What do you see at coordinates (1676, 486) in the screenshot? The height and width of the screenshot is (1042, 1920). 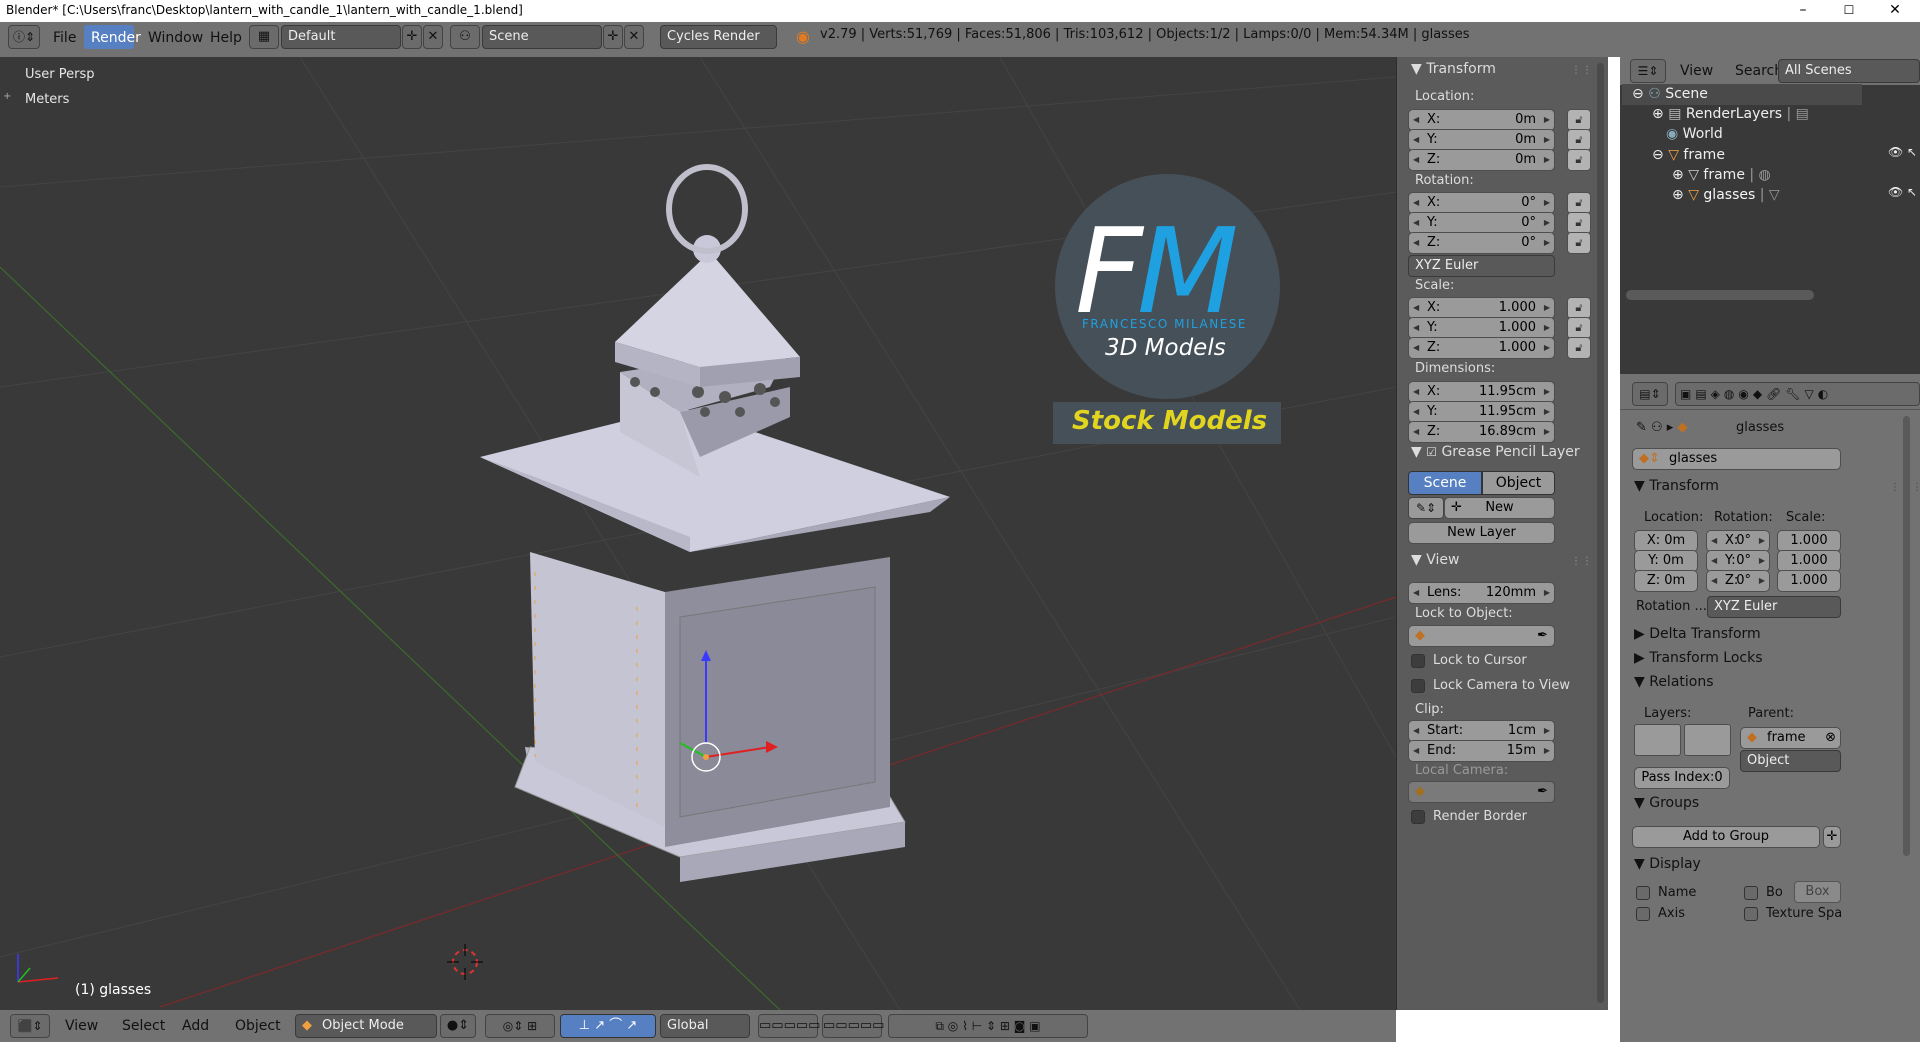 I see `props-transform-header: ▼ Transform` at bounding box center [1676, 486].